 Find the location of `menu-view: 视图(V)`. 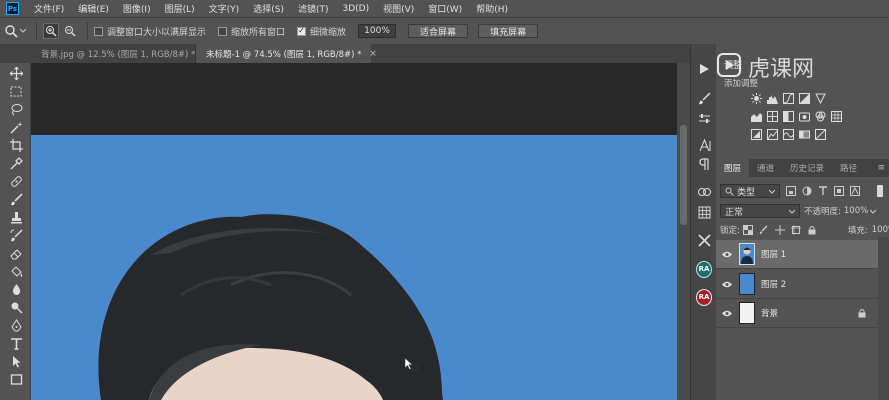

menu-view: 视图(V) is located at coordinates (398, 8).